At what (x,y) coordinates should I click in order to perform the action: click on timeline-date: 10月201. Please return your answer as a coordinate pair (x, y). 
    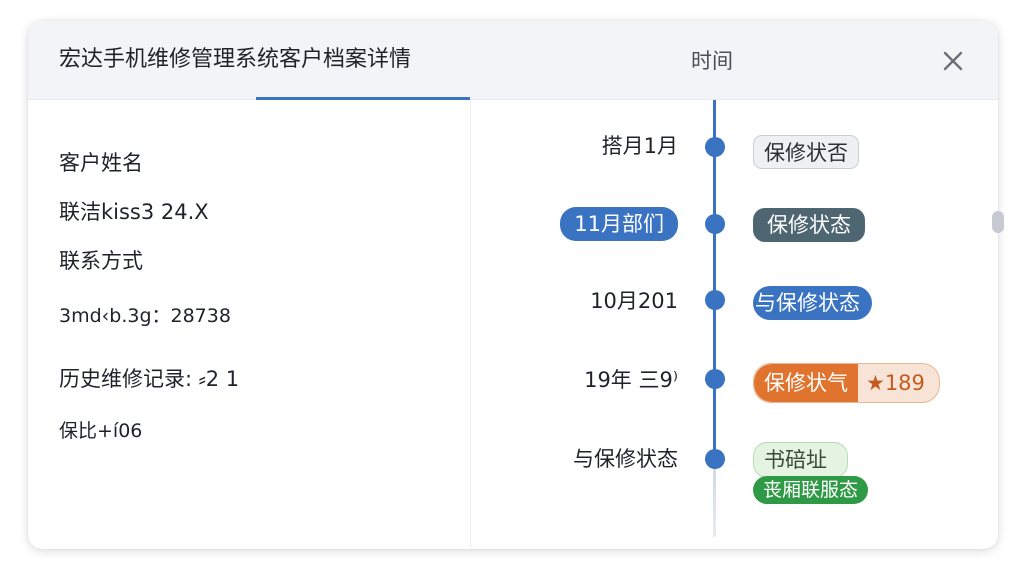
    Looking at the image, I should click on (634, 301).